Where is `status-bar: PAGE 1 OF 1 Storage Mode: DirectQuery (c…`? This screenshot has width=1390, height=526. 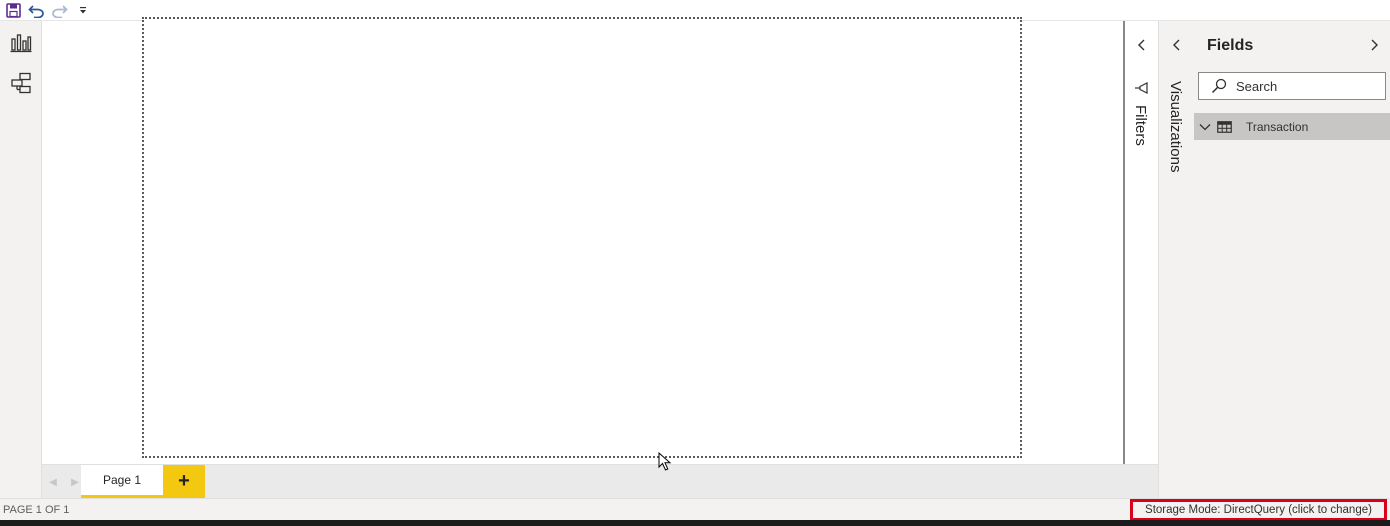 status-bar: PAGE 1 OF 1 Storage Mode: DirectQuery (c… is located at coordinates (695, 509).